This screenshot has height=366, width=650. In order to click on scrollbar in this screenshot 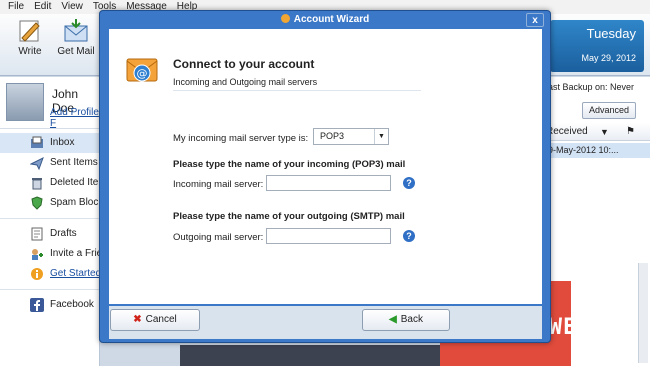, I will do `click(643, 313)`.